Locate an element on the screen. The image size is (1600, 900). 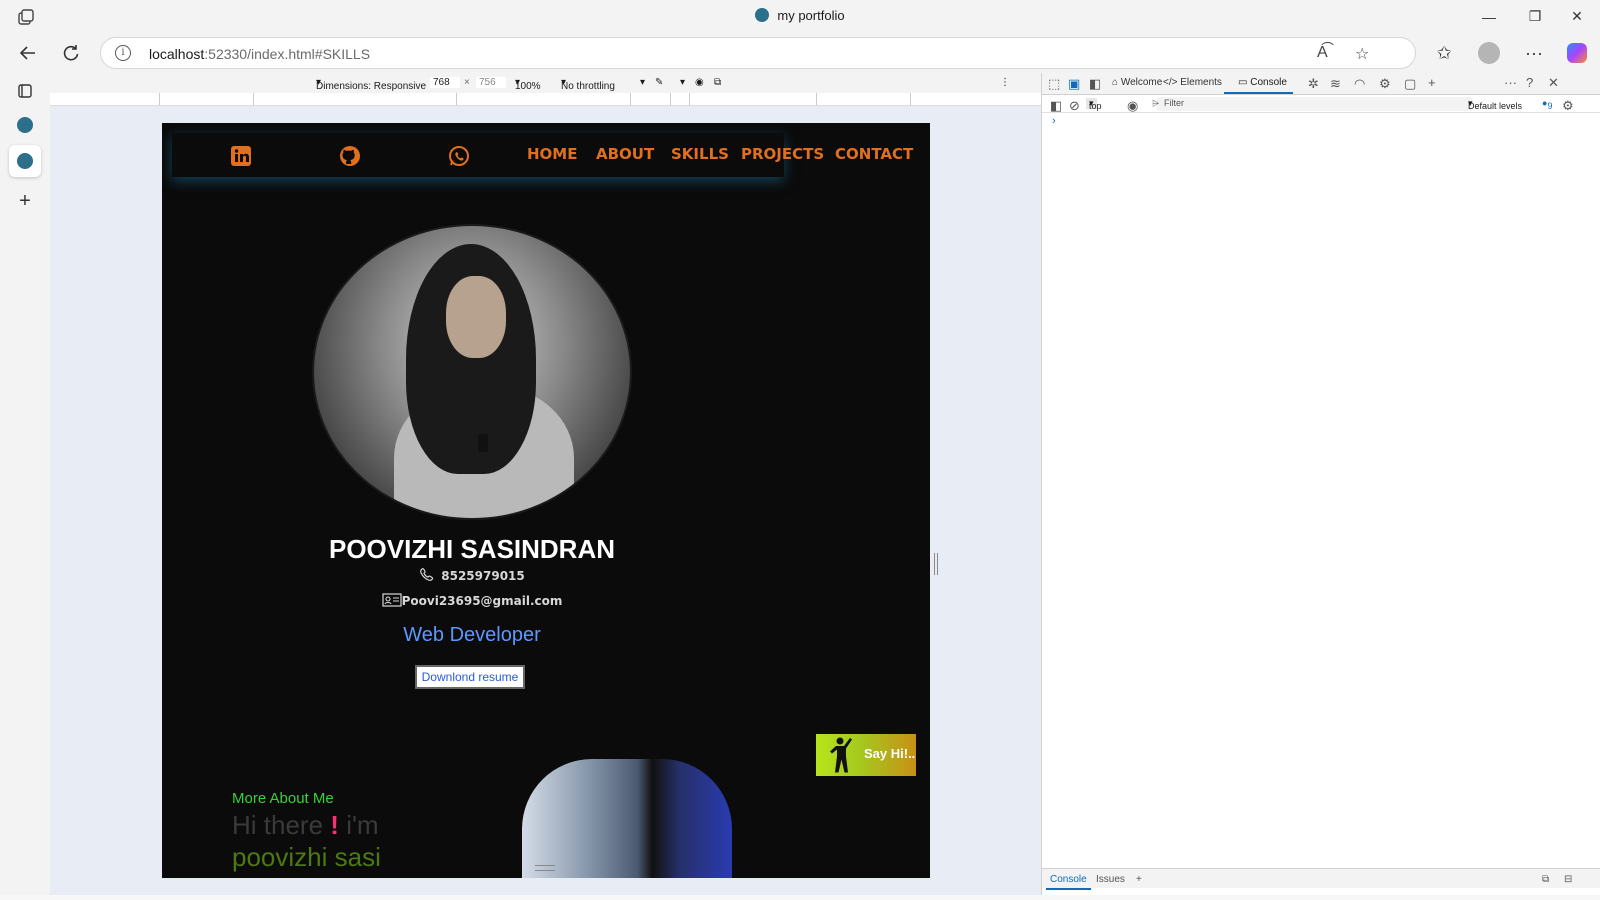
drawer-add-tab-icon: + is located at coordinates (1139, 879).